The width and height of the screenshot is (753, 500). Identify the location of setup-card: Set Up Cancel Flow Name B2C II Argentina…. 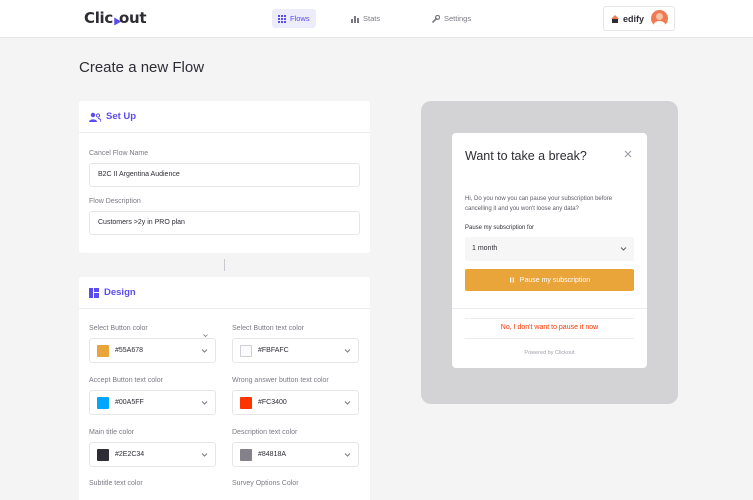
(224, 177).